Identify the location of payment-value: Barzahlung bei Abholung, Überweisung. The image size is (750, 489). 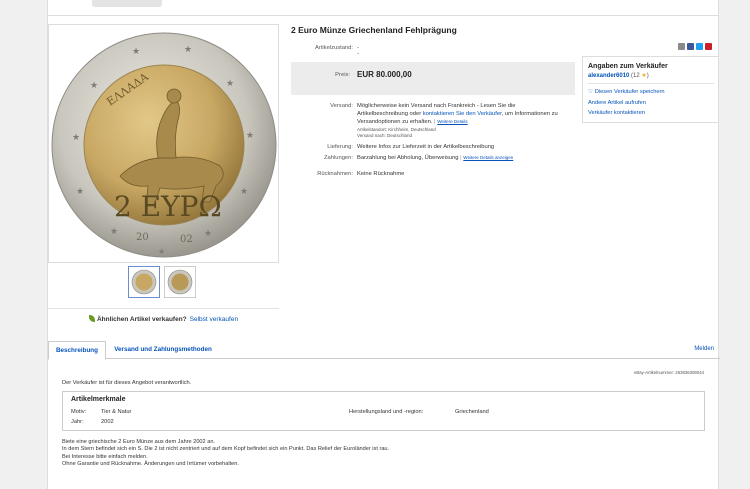
(408, 158).